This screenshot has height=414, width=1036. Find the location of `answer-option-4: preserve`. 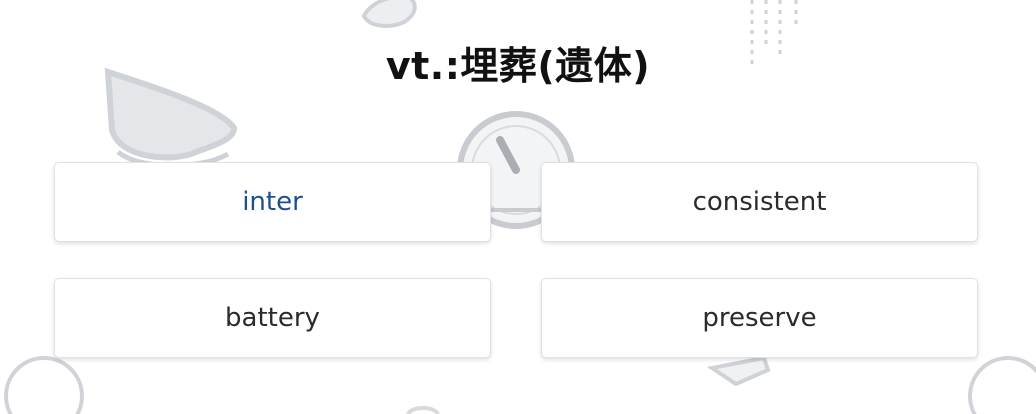

answer-option-4: preserve is located at coordinates (759, 318).